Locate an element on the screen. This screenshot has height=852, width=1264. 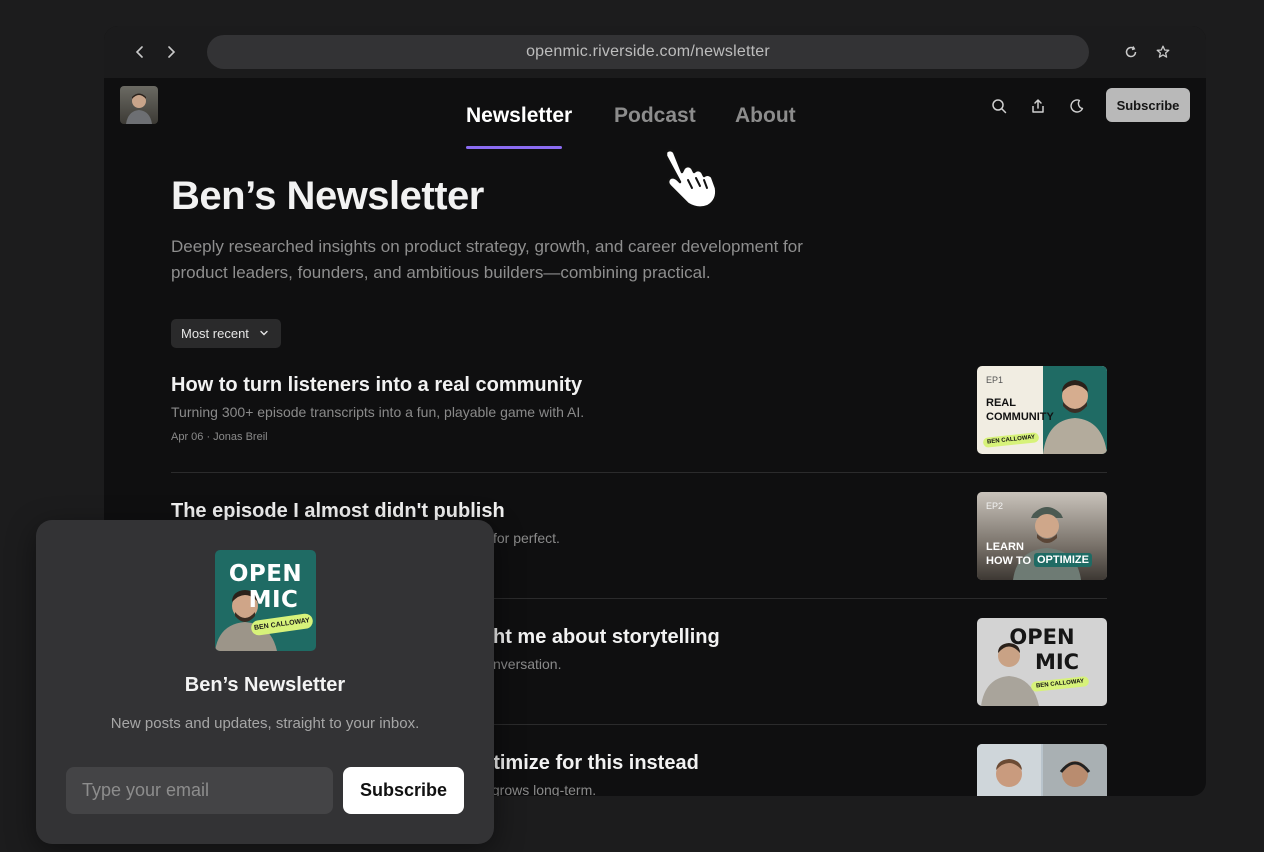
browser-toolbar: openmic.riverside.com/newsletter is located at coordinates (655, 52).